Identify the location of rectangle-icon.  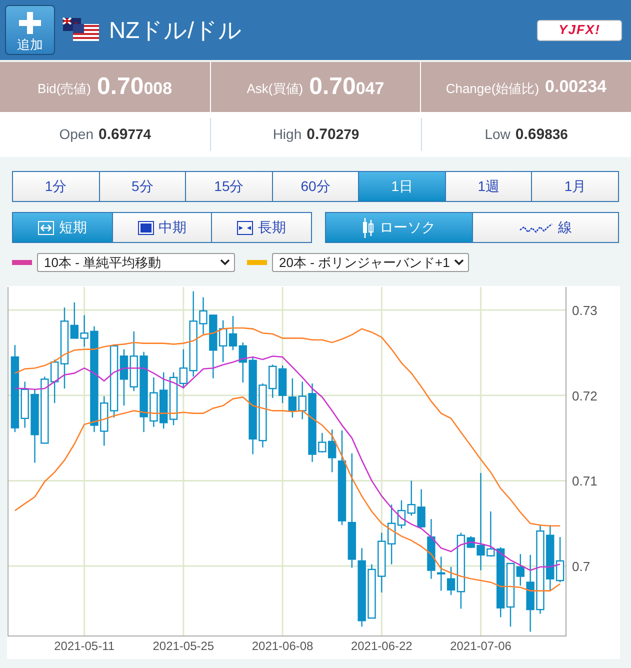
(146, 227).